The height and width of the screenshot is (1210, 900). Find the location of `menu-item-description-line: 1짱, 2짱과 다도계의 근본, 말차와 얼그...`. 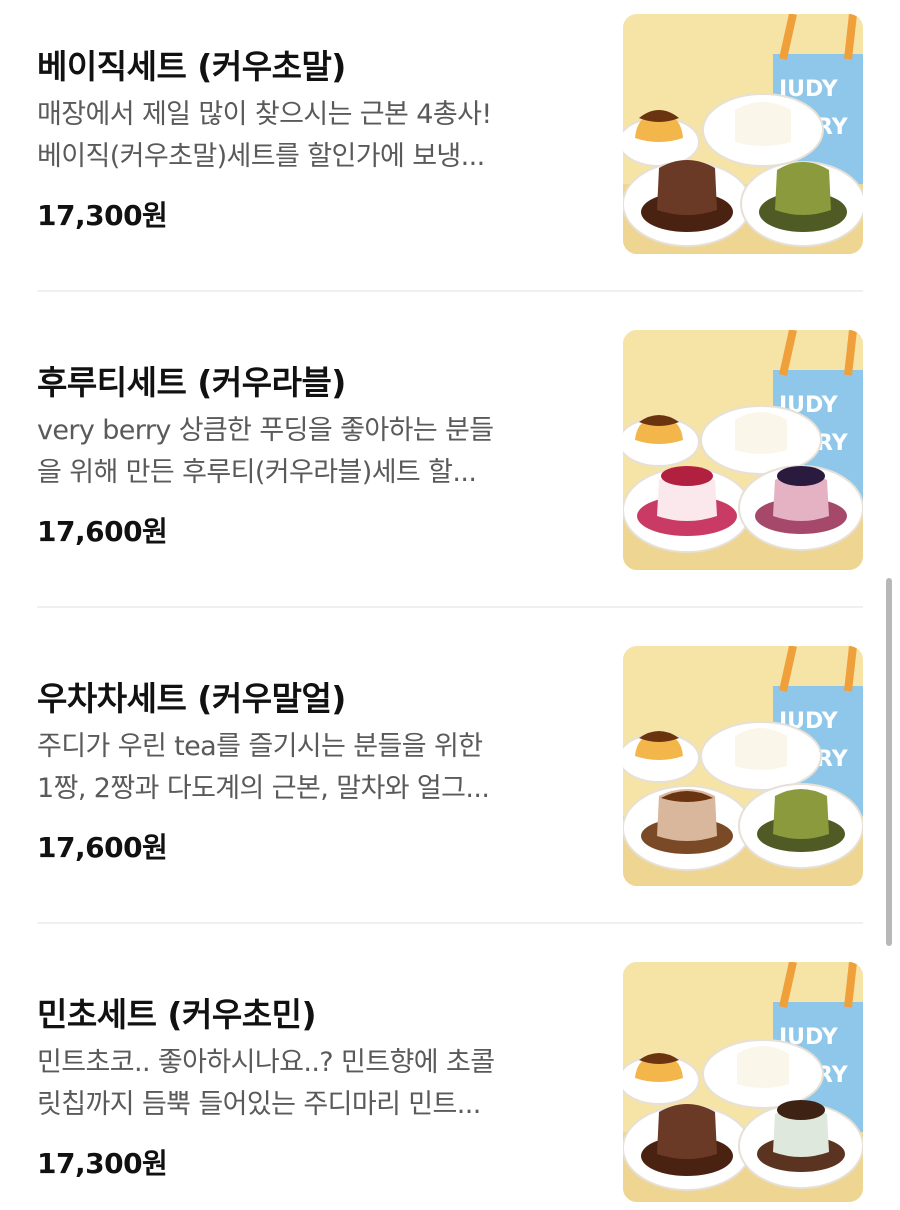

menu-item-description-line: 1짱, 2짱과 다도계의 근본, 말차와 얼그... is located at coordinates (263, 788).